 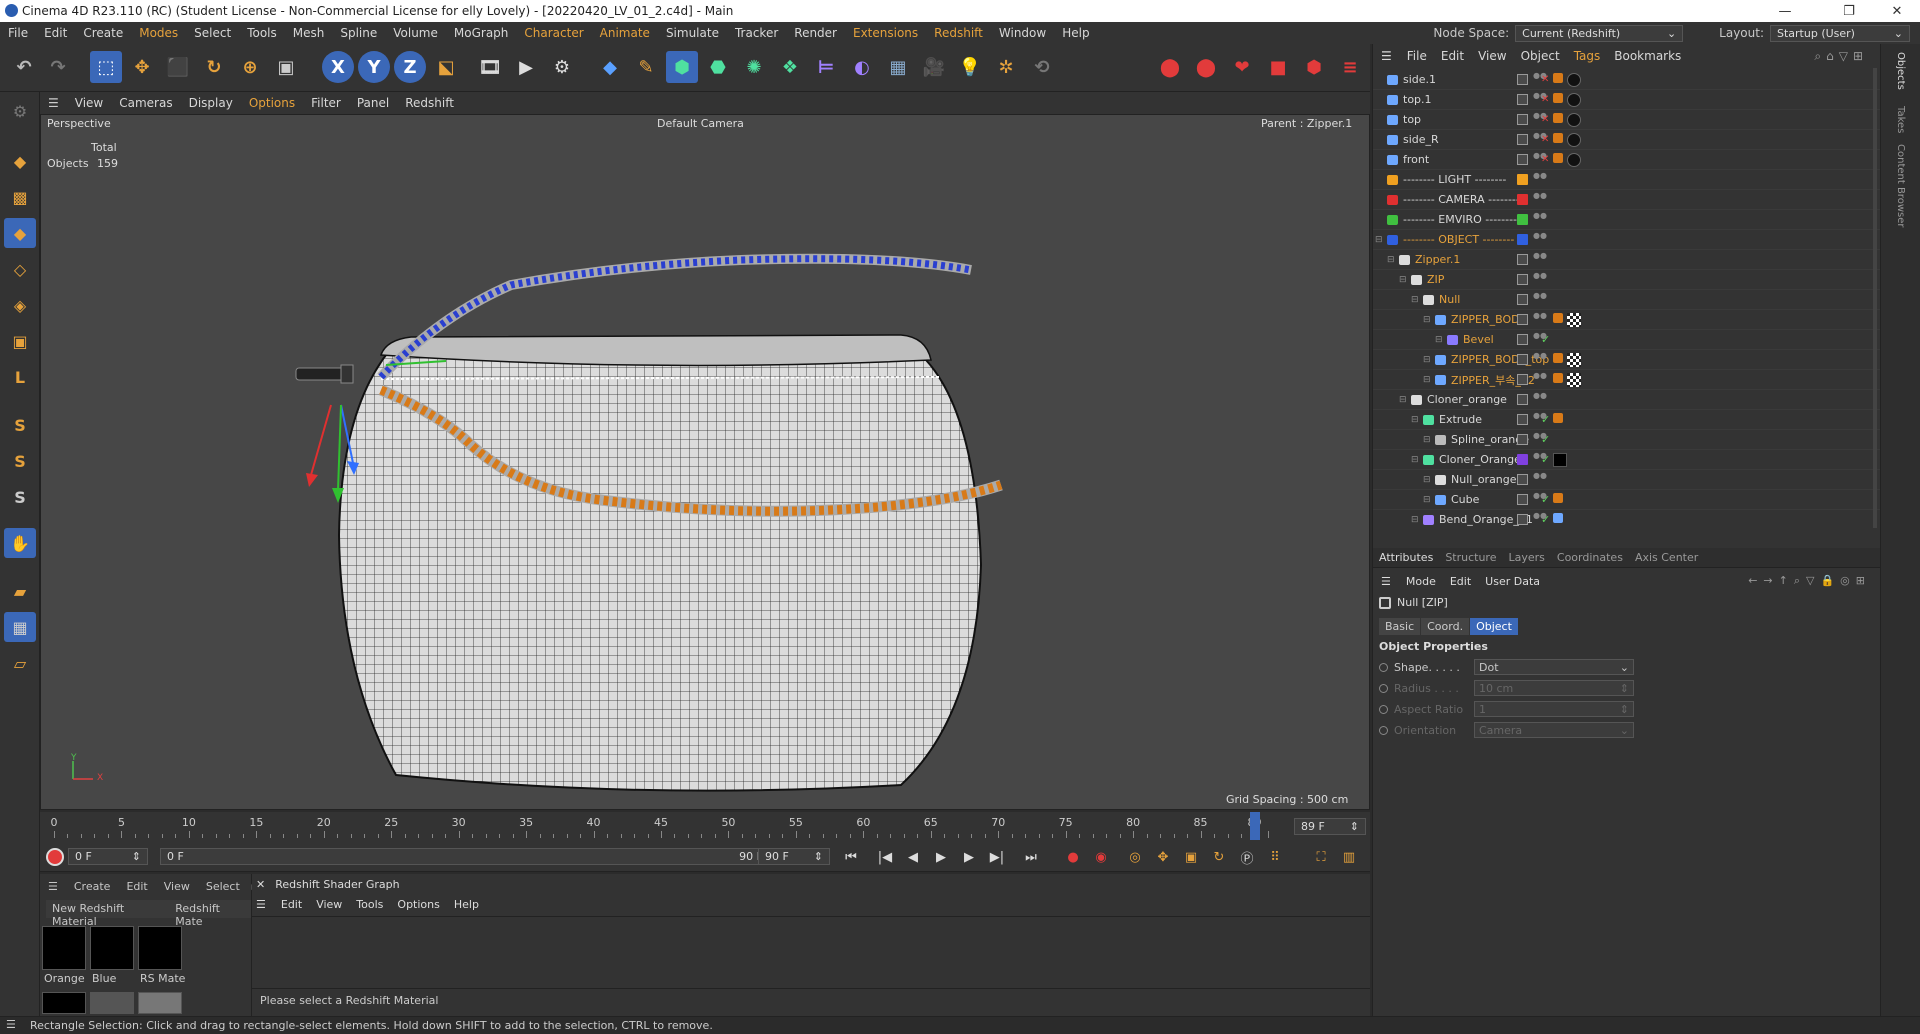 I want to click on shader-hamburger-icon: ☰, so click(x=261, y=904).